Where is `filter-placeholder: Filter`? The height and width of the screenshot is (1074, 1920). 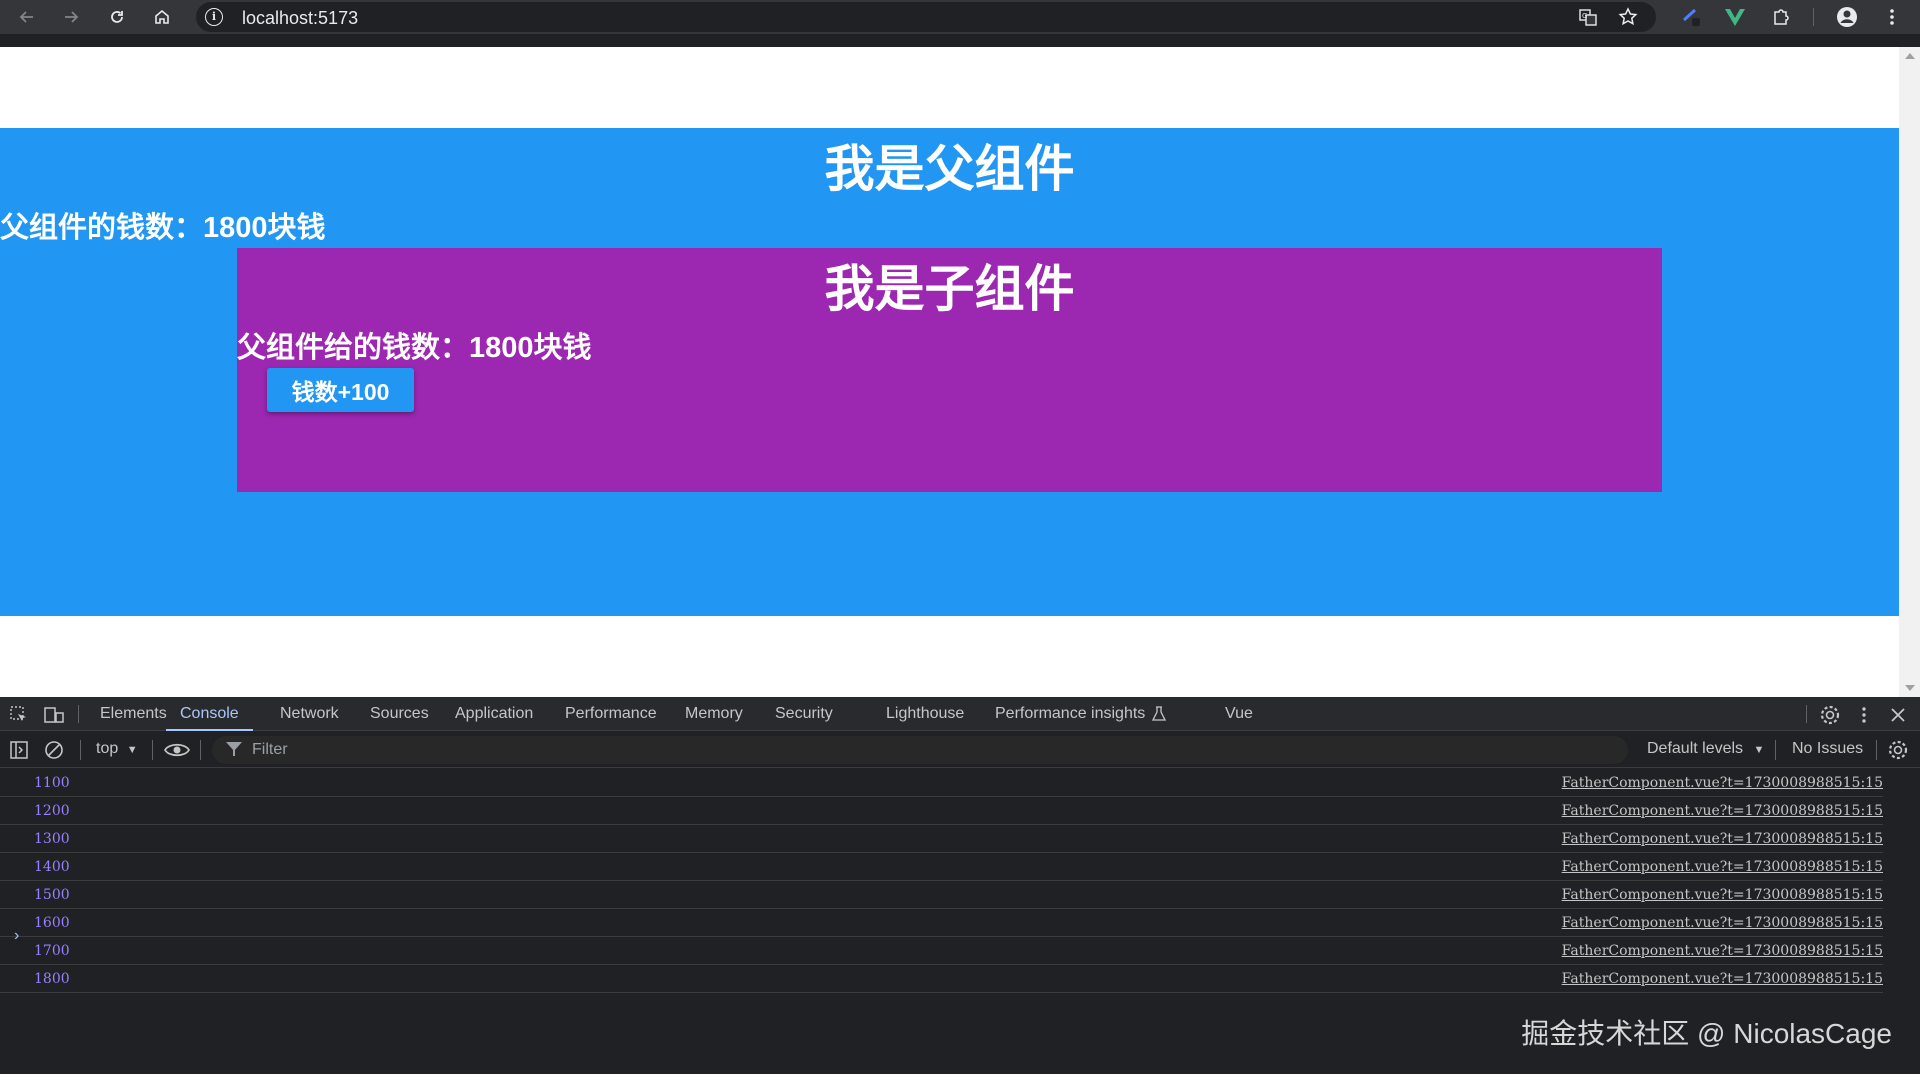 filter-placeholder: Filter is located at coordinates (270, 749).